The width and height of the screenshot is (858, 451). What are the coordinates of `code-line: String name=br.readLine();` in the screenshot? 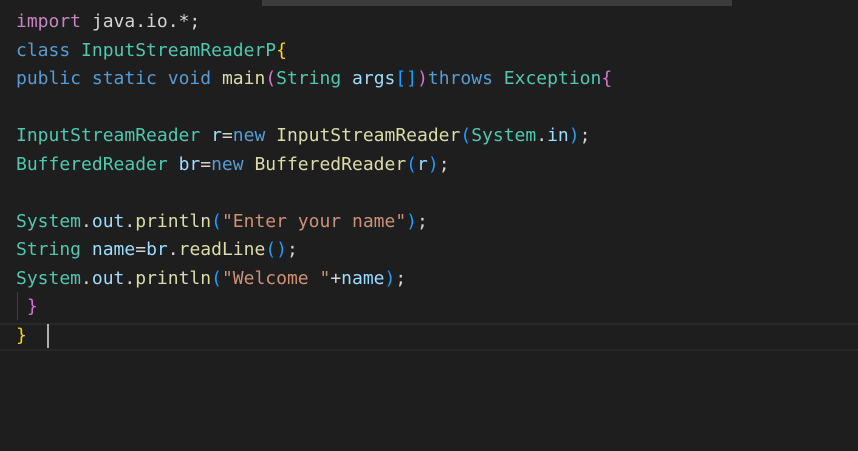 It's located at (314, 250).